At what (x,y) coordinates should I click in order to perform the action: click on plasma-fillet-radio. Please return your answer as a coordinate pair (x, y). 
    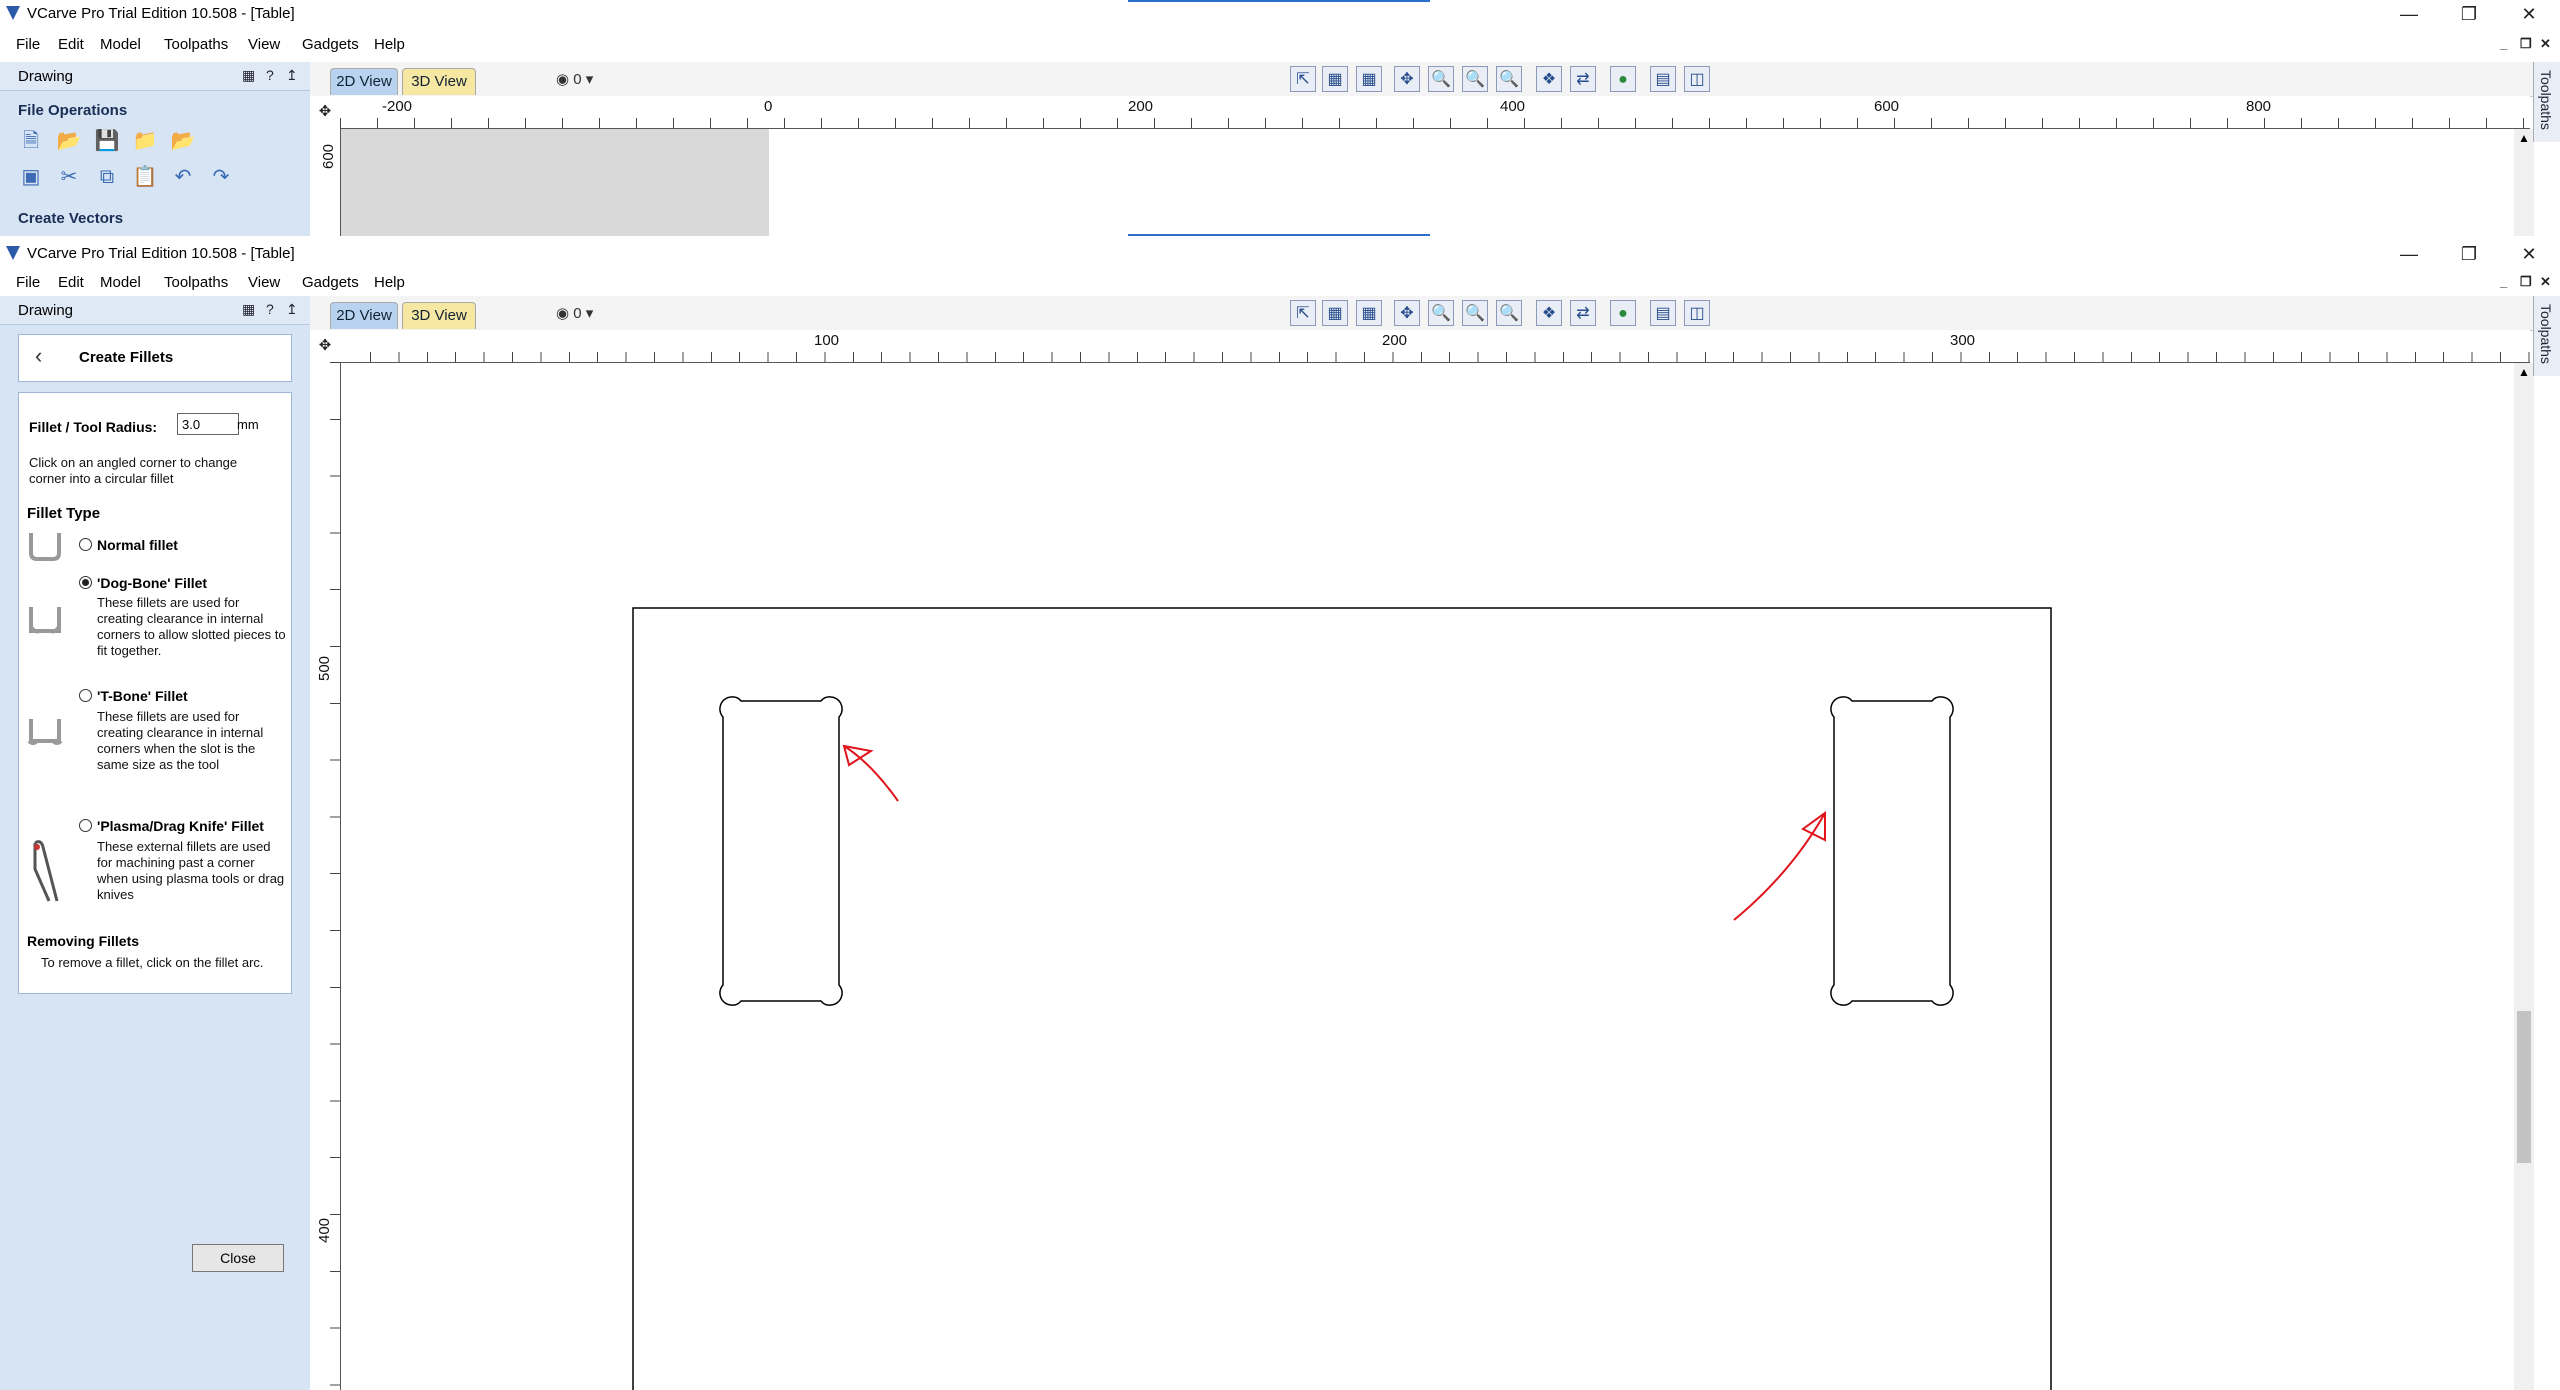
    Looking at the image, I should click on (85, 825).